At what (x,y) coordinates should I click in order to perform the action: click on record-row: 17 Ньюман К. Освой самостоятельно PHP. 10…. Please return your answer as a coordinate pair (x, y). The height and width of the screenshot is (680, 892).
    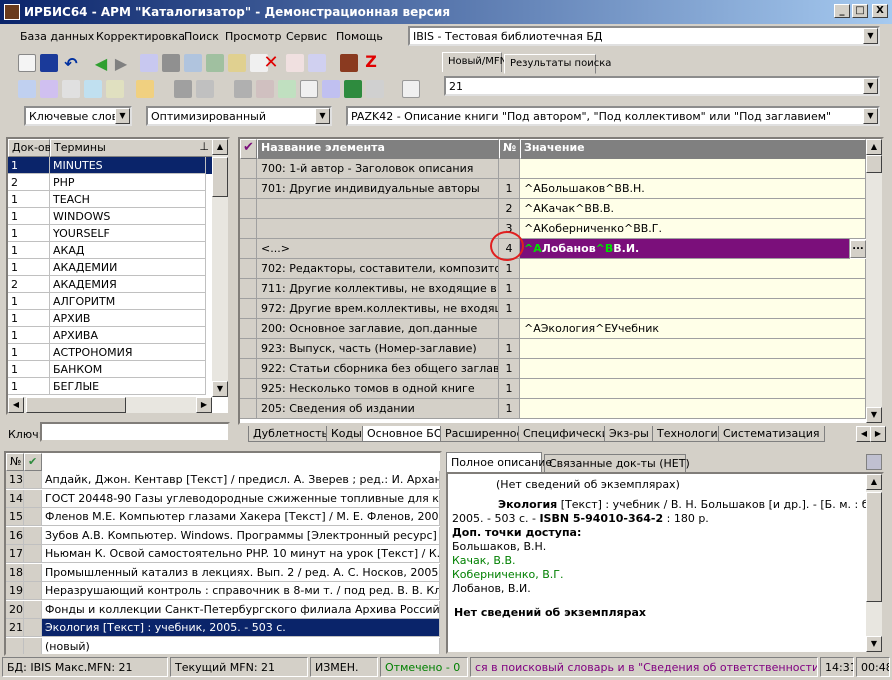
    Looking at the image, I should click on (223, 554).